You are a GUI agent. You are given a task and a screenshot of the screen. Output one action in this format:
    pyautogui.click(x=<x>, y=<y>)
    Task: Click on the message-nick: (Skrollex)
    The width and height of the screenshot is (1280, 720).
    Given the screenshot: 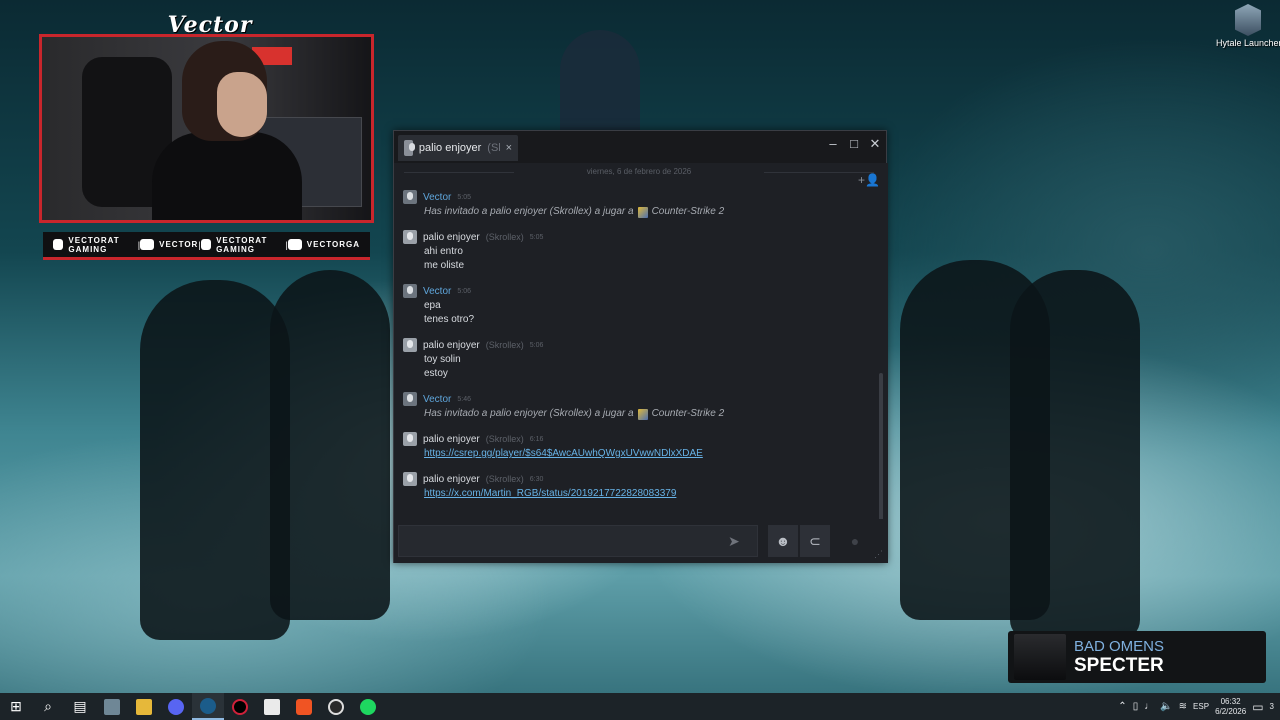 What is the action you would take?
    pyautogui.click(x=504, y=237)
    